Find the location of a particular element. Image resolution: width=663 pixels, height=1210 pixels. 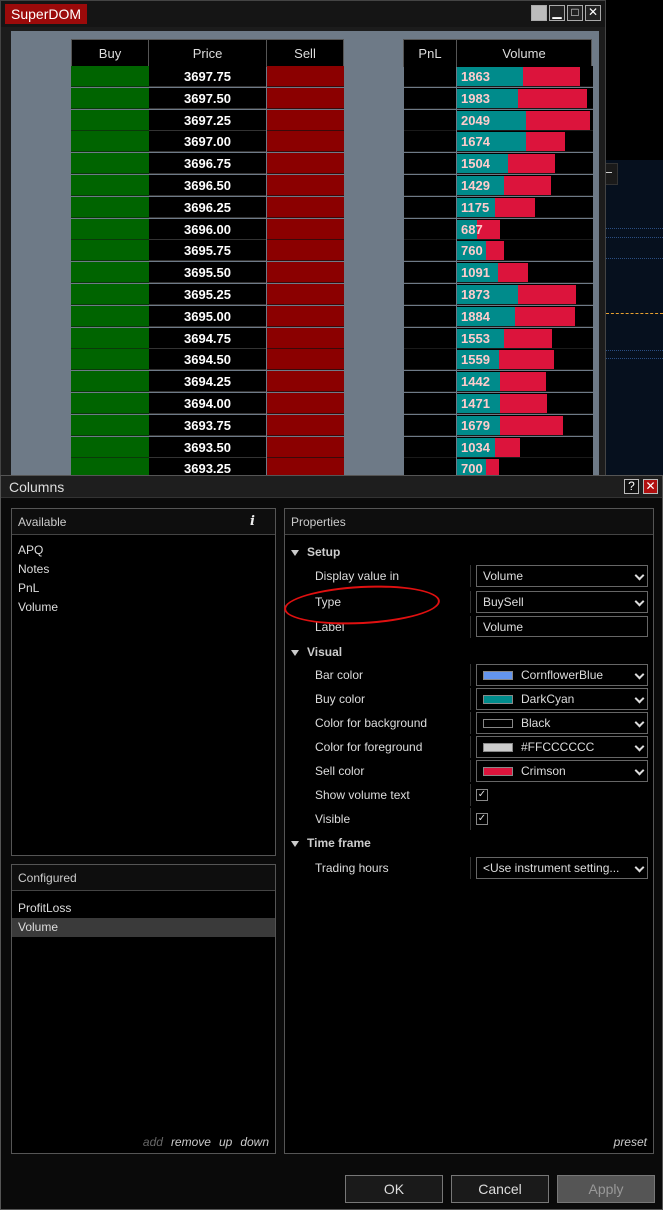

maximize-icon: □ is located at coordinates (575, 13).